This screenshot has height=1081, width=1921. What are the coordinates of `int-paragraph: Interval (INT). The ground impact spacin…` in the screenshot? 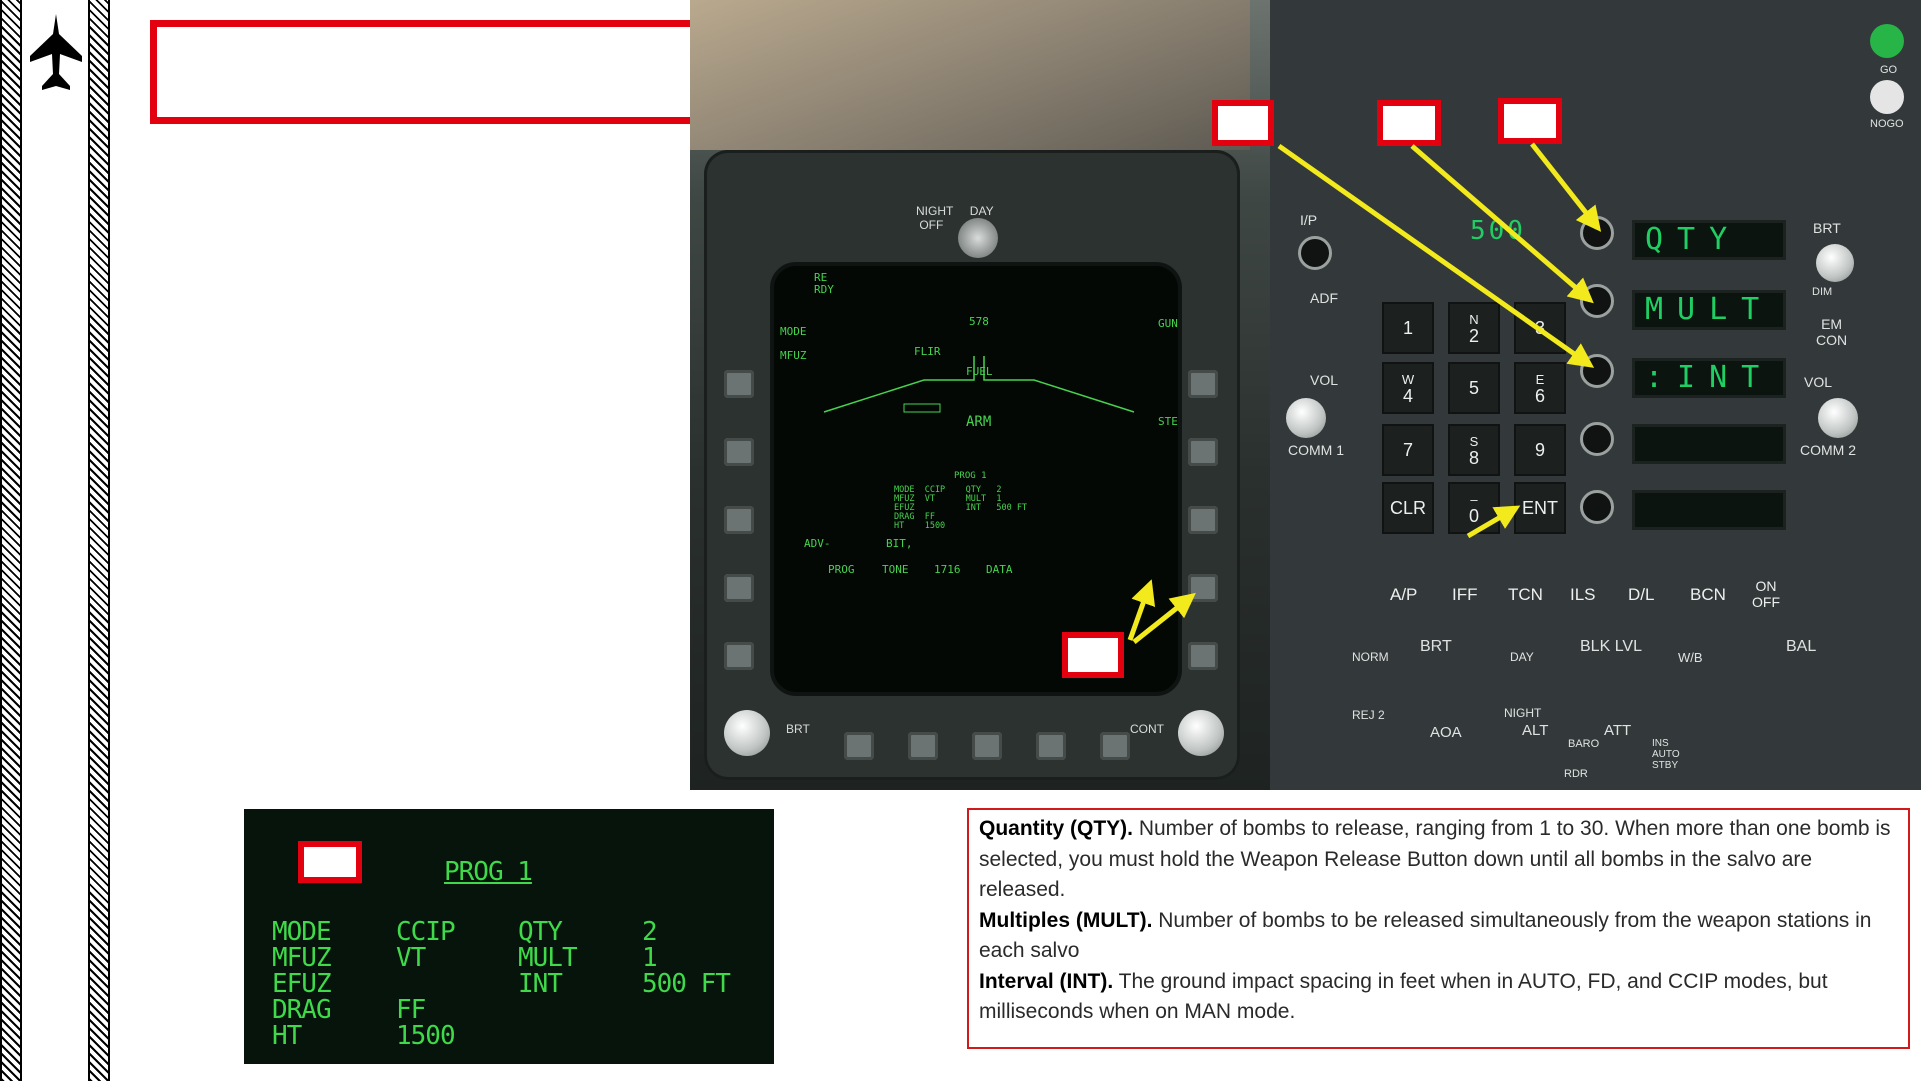 It's located at (1438, 997).